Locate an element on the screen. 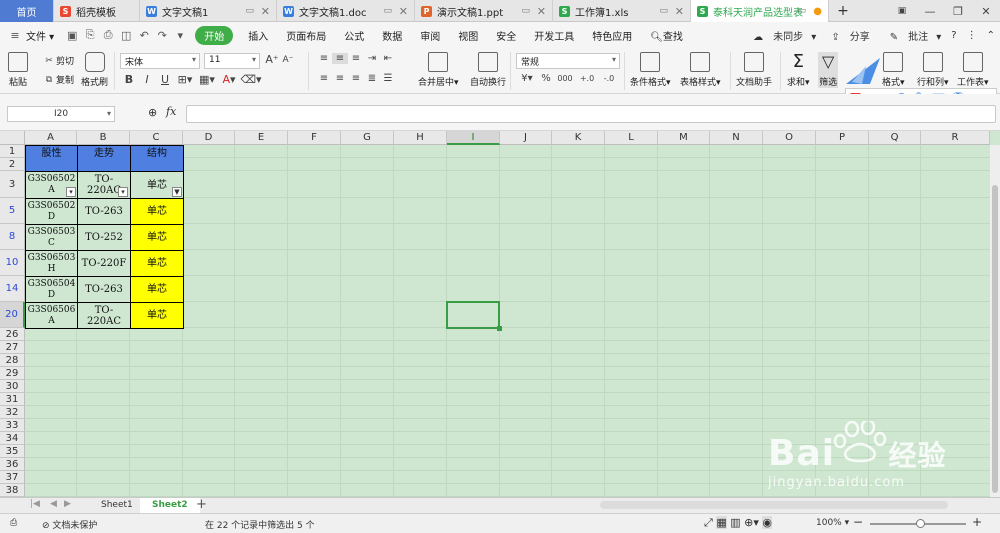  italic-icon: I is located at coordinates (147, 79).